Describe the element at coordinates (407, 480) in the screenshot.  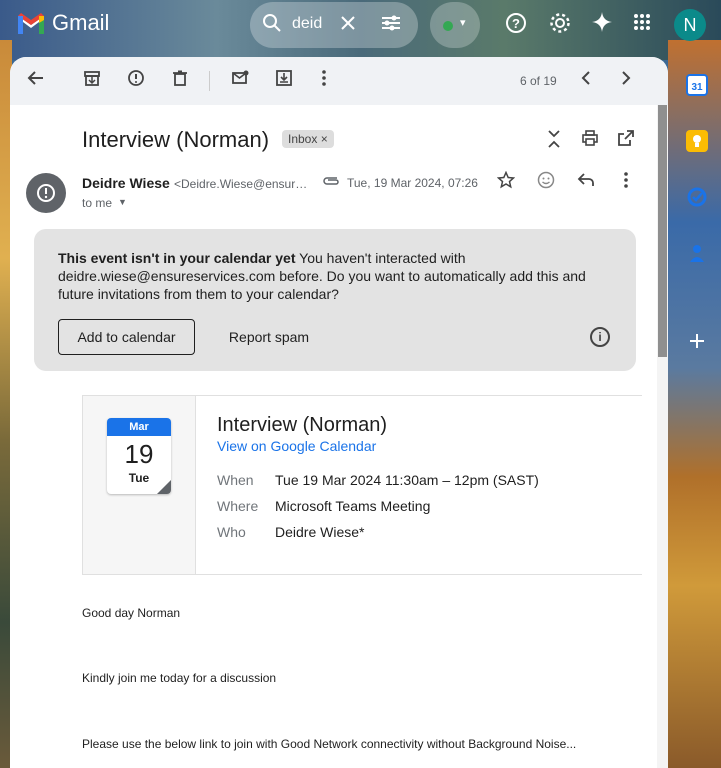
I see `event-when-value: Tue 19 Mar 2024 11:30am – 12pm (SAST)` at that location.